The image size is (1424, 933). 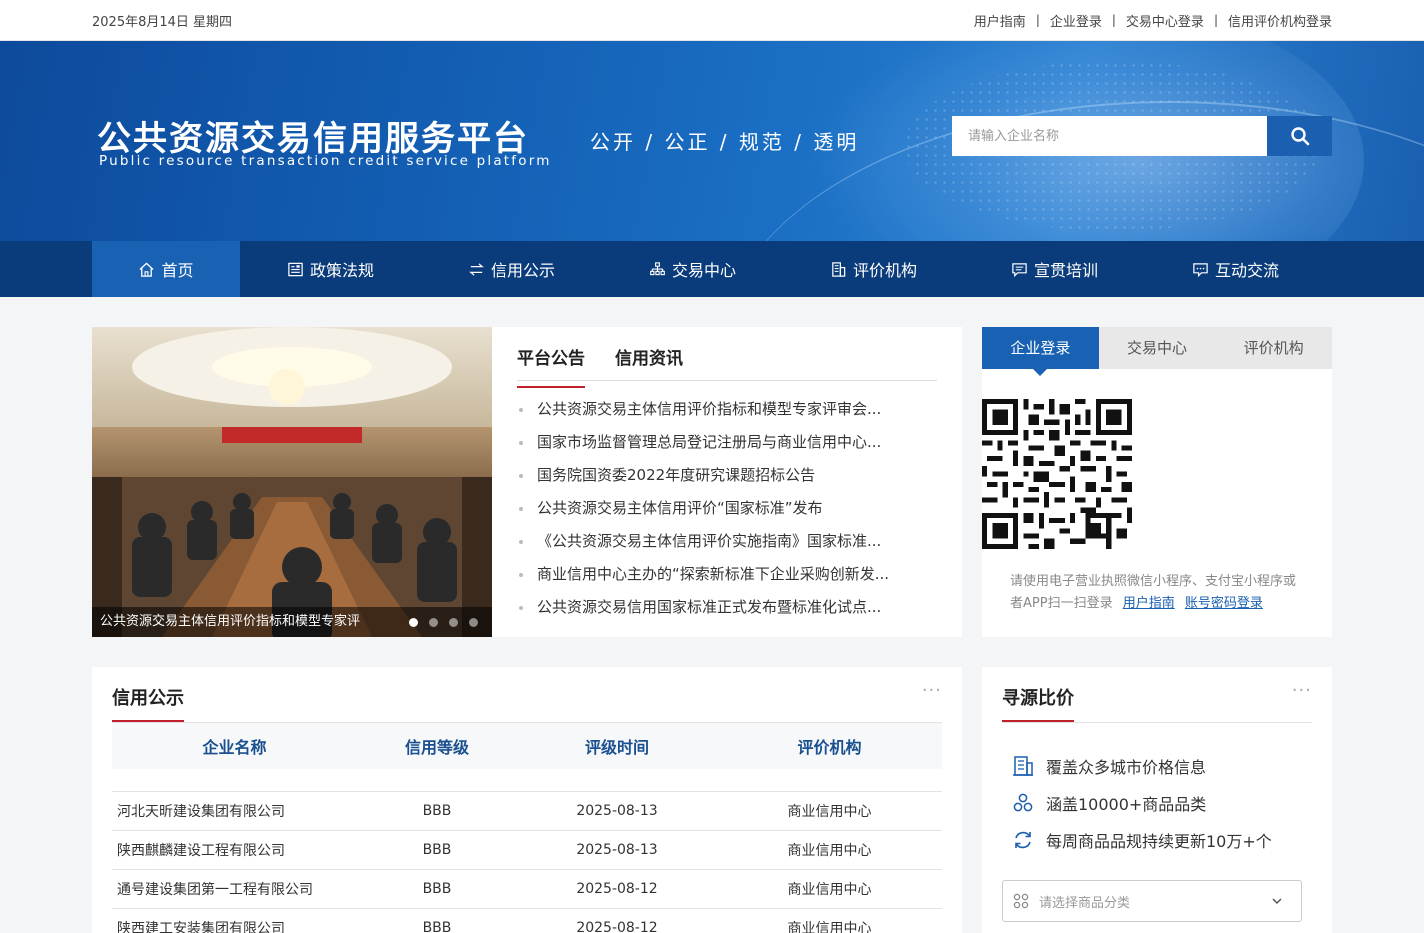 What do you see at coordinates (527, 888) in the screenshot?
I see `table-row: 通号建设集团第一工程有限公司 BBB 2025-08-12 商业信用中心` at bounding box center [527, 888].